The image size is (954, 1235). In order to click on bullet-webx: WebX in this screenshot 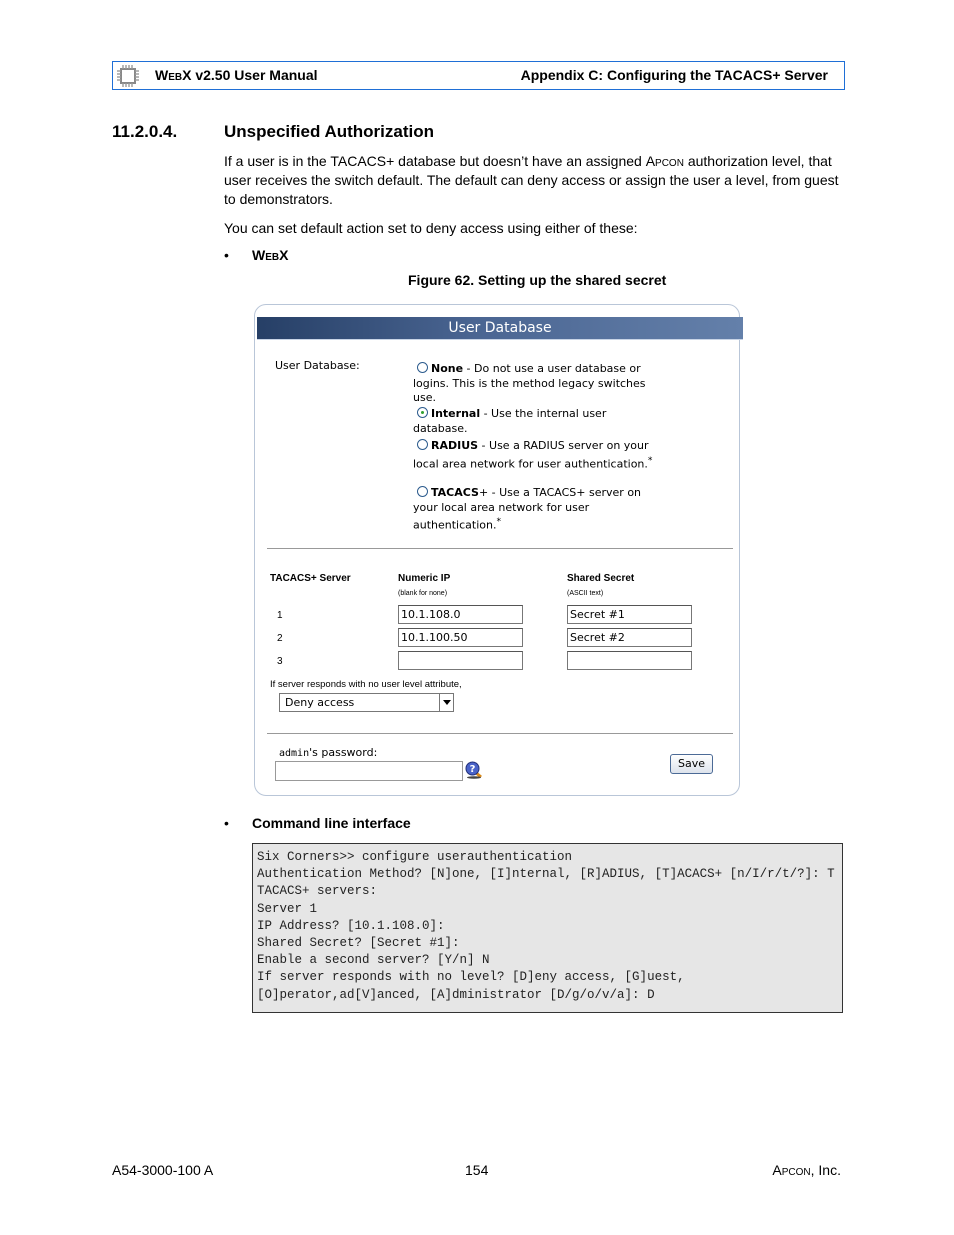, I will do `click(270, 255)`.